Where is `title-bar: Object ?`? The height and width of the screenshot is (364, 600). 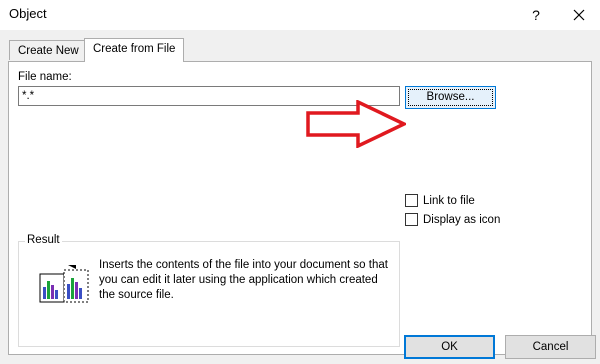 title-bar: Object ? is located at coordinates (300, 15).